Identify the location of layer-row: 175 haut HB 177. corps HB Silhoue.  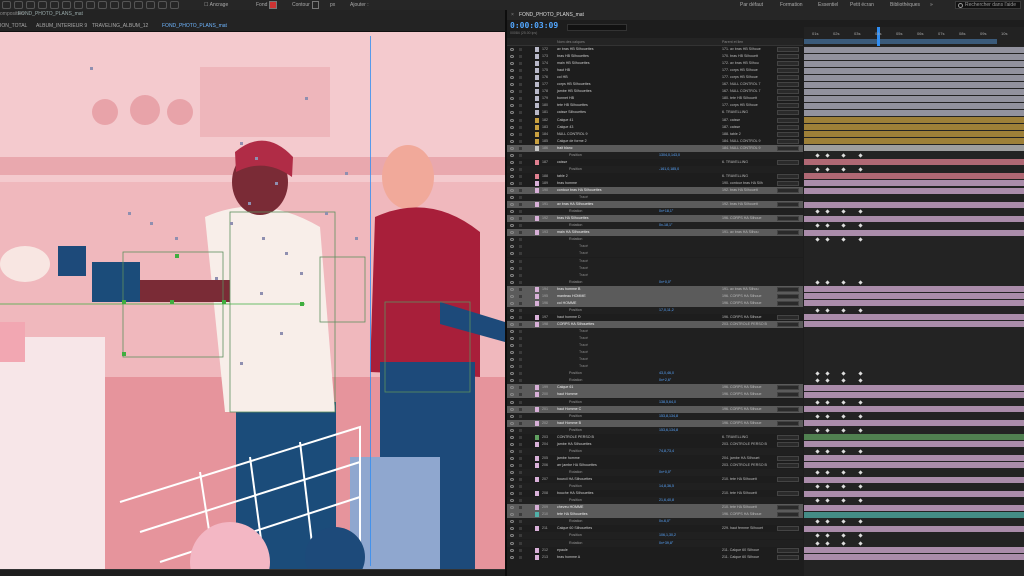
(655, 70).